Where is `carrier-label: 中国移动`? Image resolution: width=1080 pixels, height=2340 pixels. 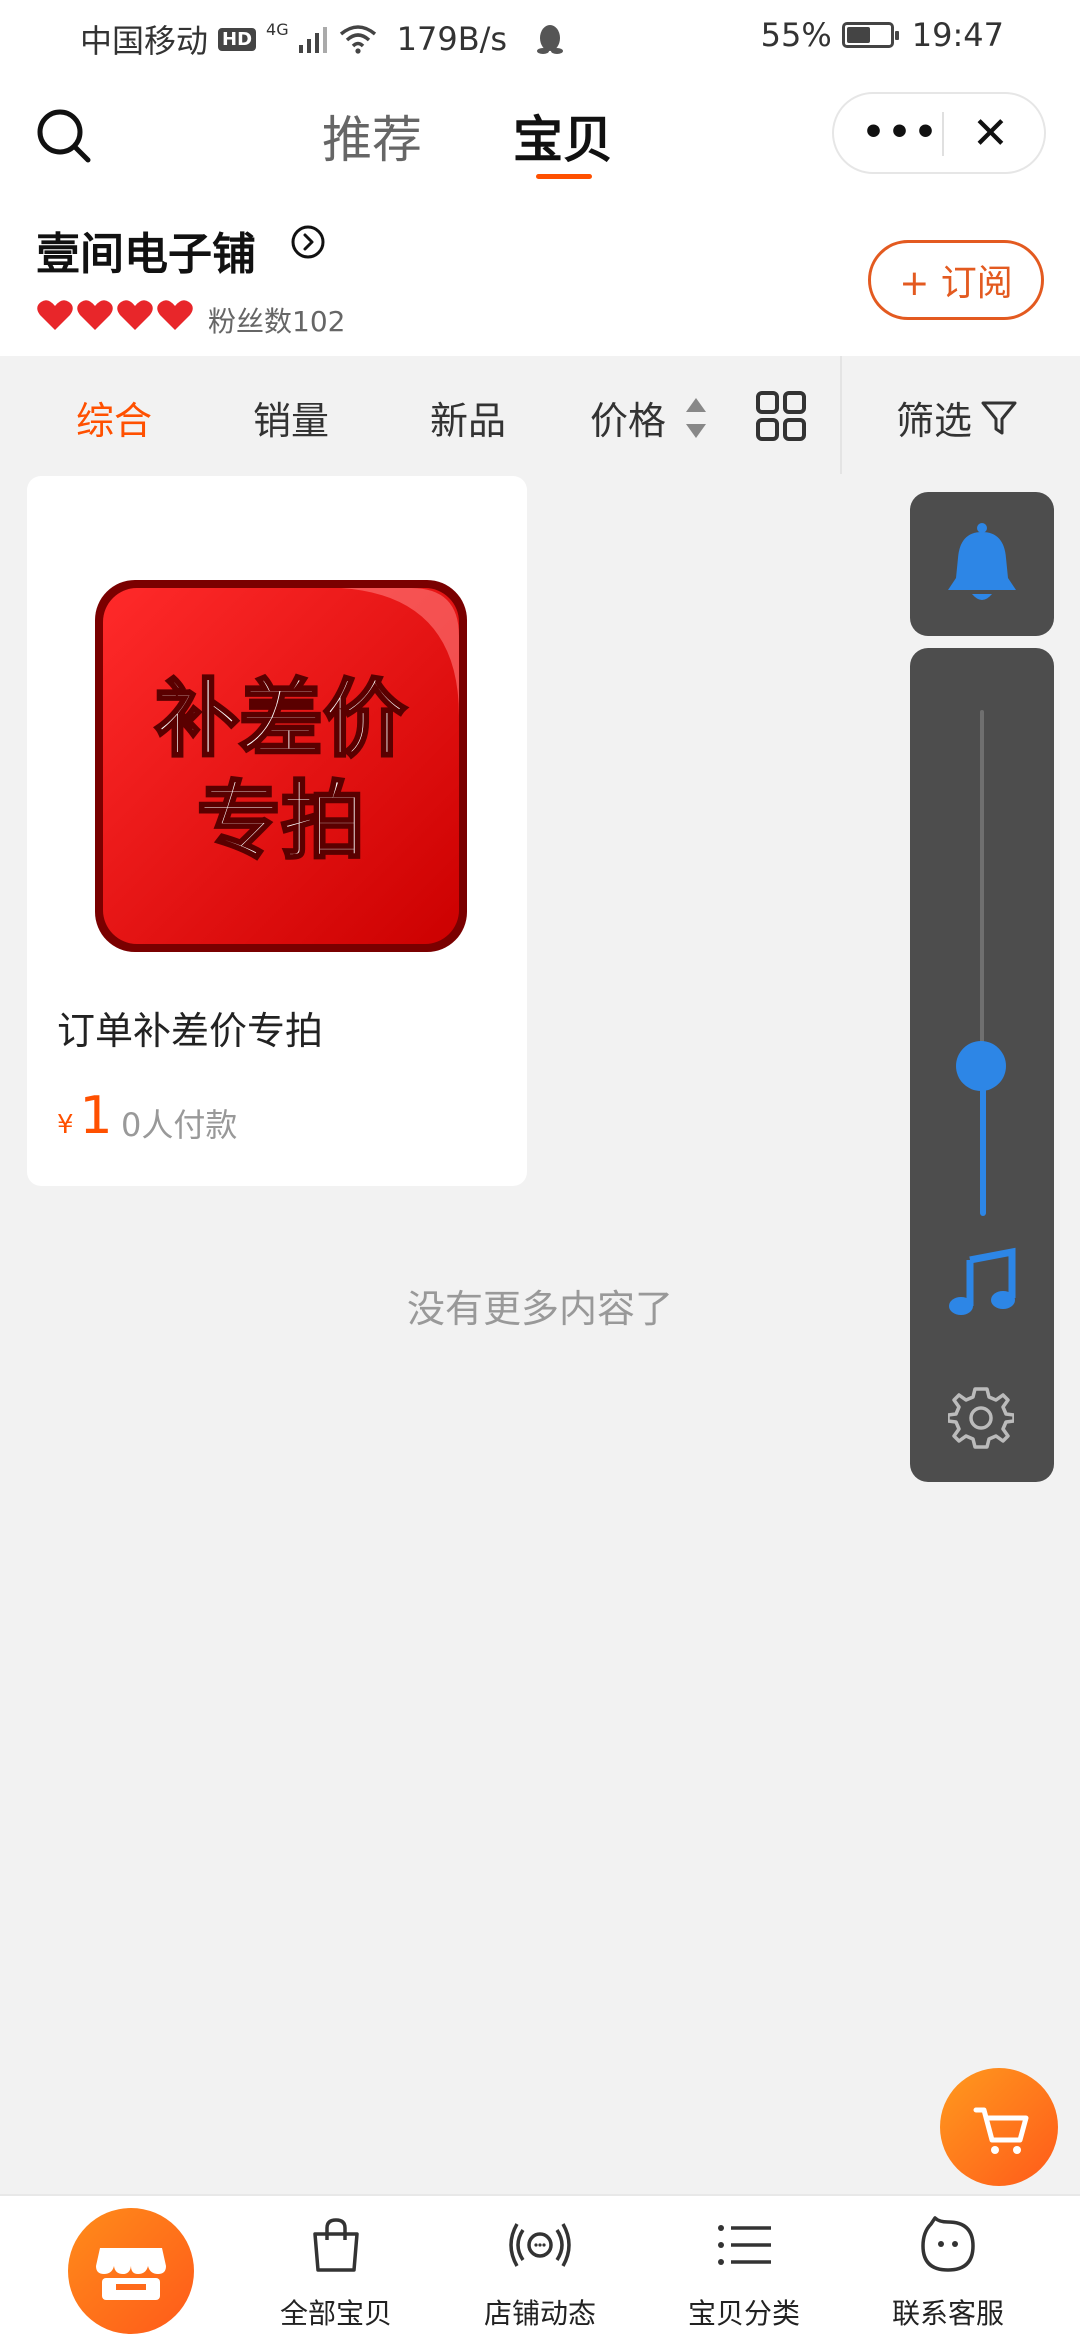
carrier-label: 中国移动 is located at coordinates (144, 41).